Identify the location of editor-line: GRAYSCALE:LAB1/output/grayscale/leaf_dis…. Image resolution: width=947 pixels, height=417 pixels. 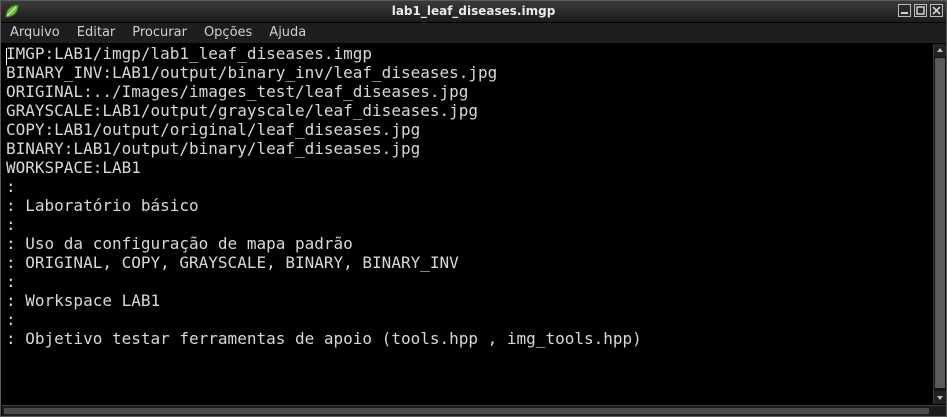
(467, 110).